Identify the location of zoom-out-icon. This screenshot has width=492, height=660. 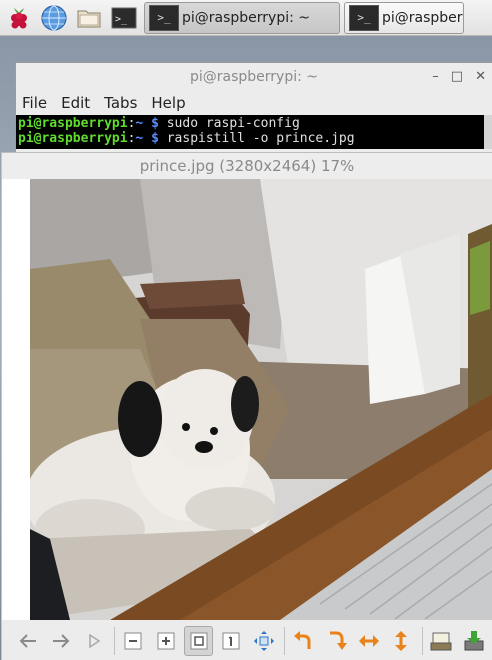
(133, 641).